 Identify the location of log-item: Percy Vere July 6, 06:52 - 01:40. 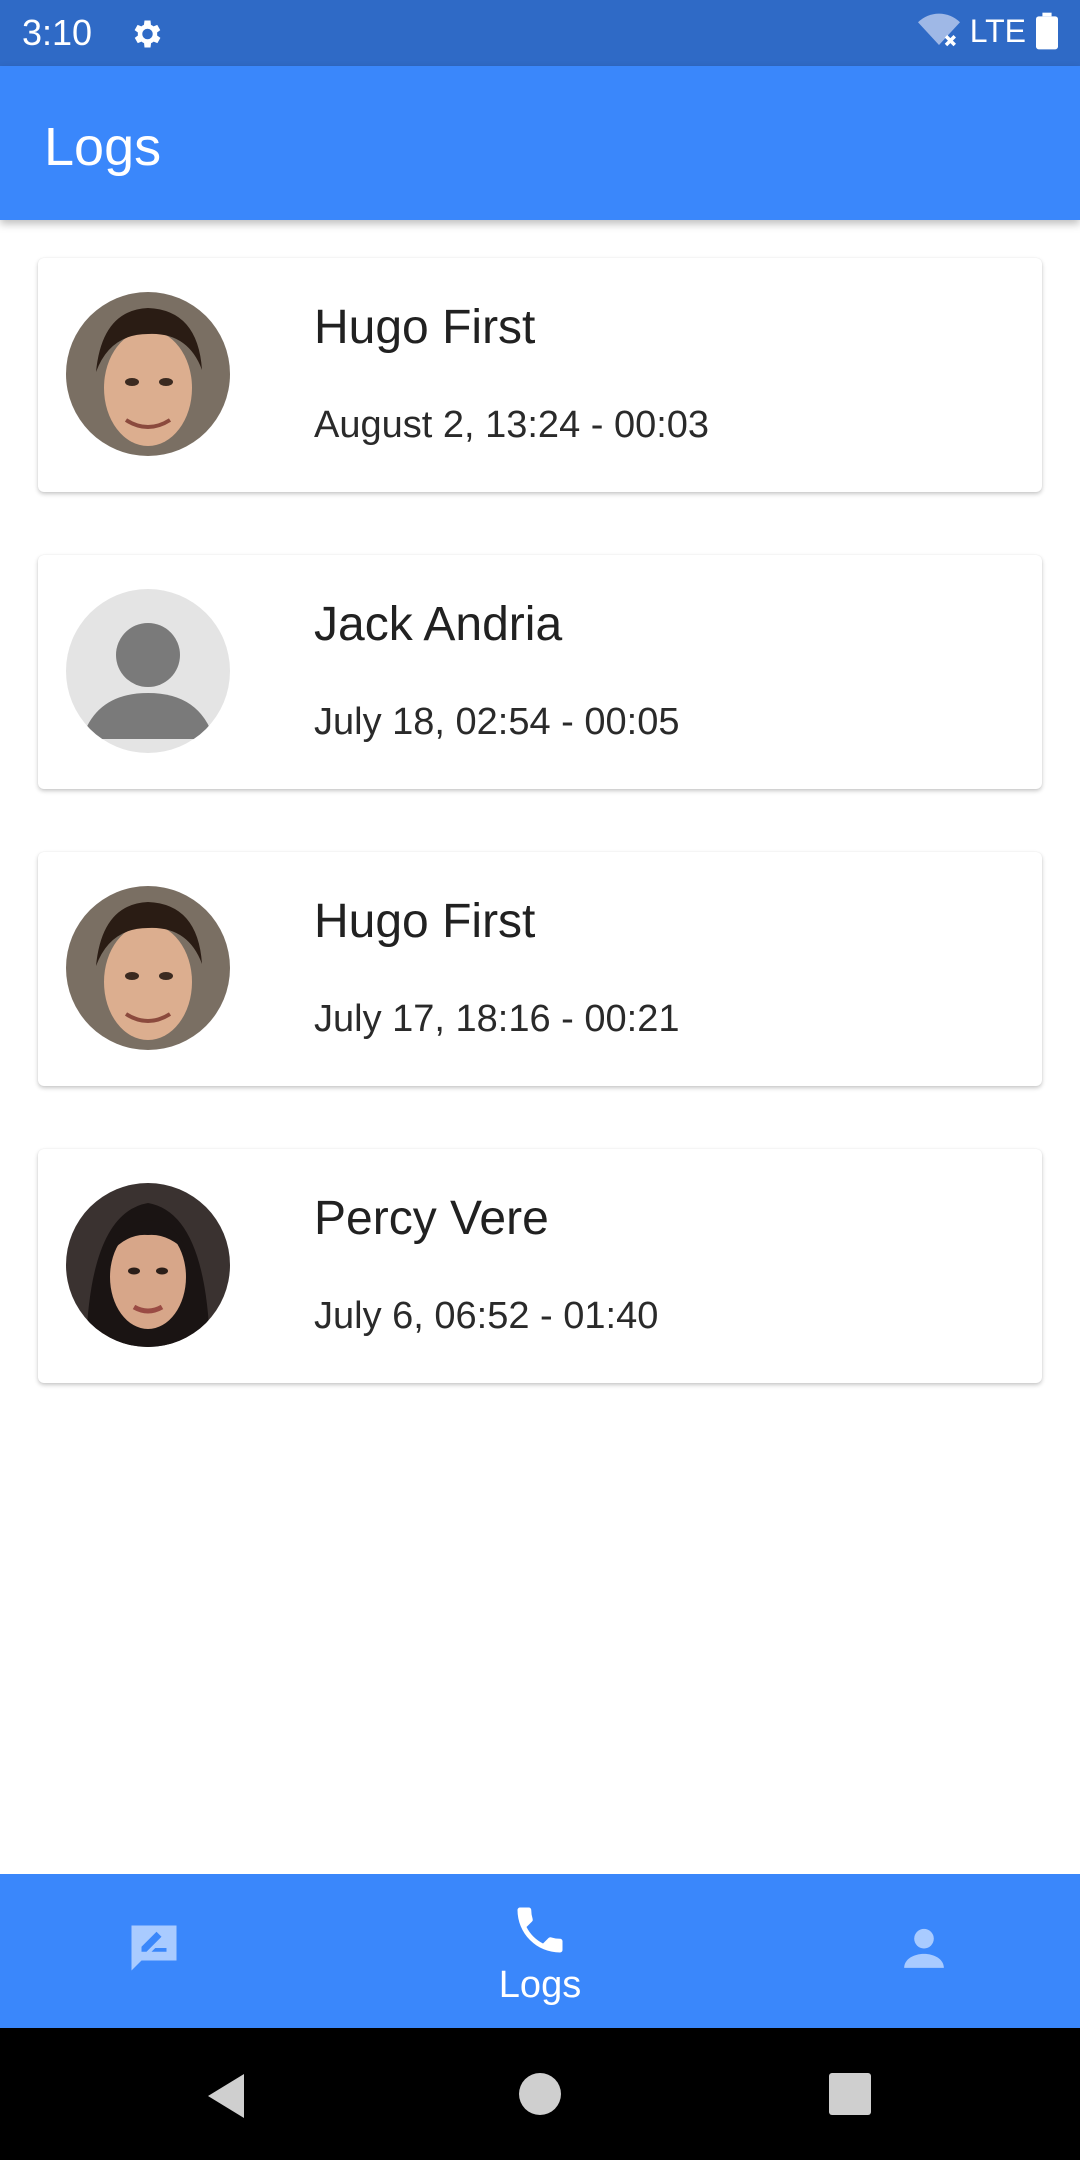
(540, 1266).